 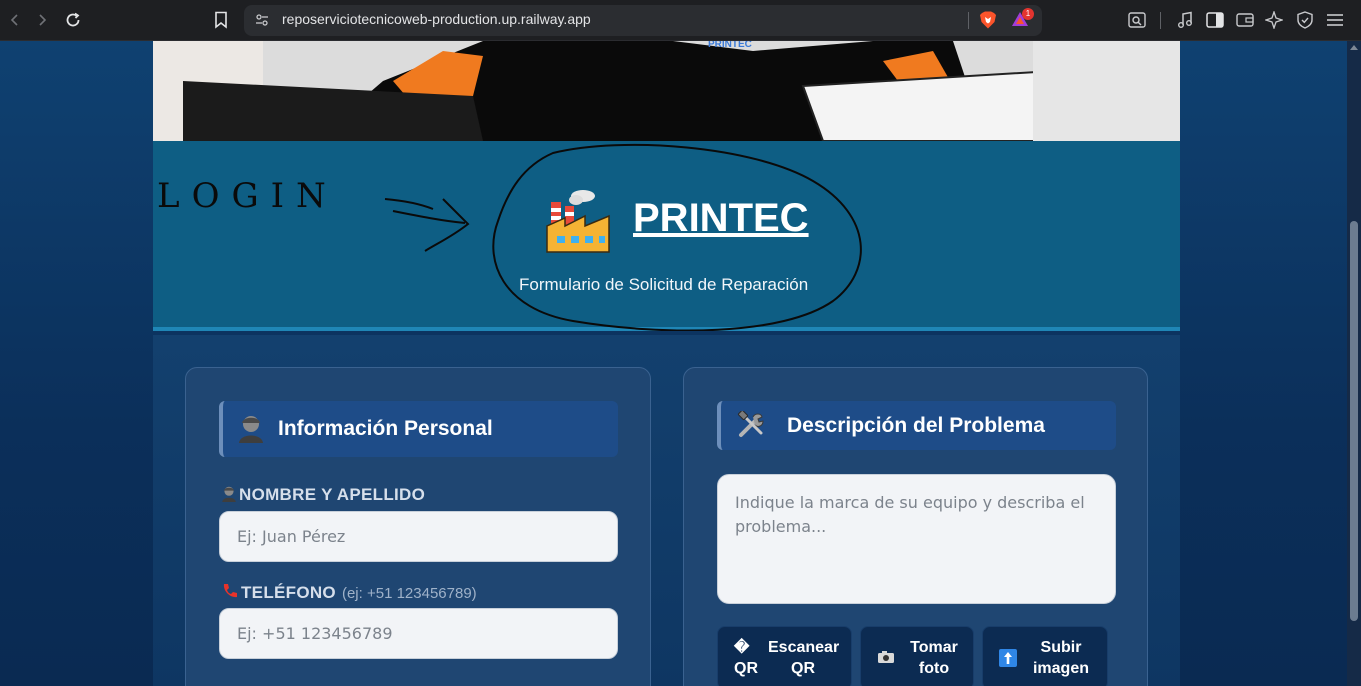 What do you see at coordinates (1060, 668) in the screenshot?
I see `upload-image-label-2: imagen` at bounding box center [1060, 668].